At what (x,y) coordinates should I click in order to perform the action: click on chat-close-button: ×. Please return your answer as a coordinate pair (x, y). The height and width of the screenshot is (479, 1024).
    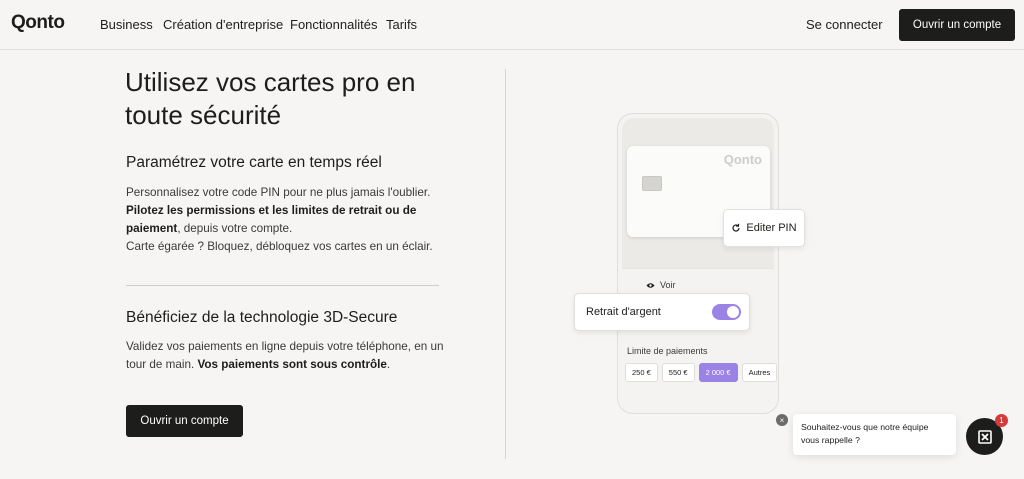
    Looking at the image, I should click on (782, 420).